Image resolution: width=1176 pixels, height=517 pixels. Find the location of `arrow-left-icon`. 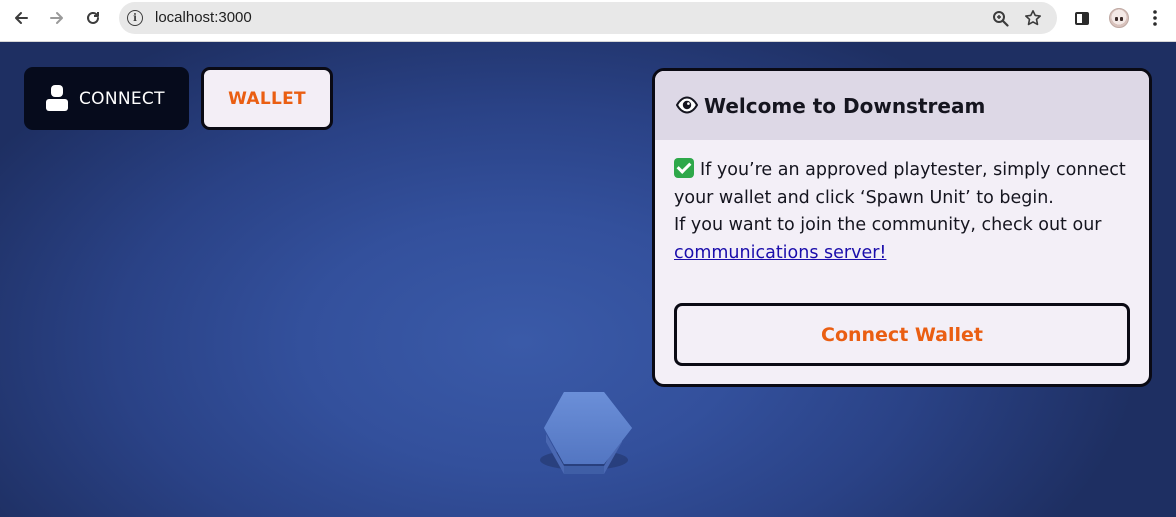

arrow-left-icon is located at coordinates (21, 18).